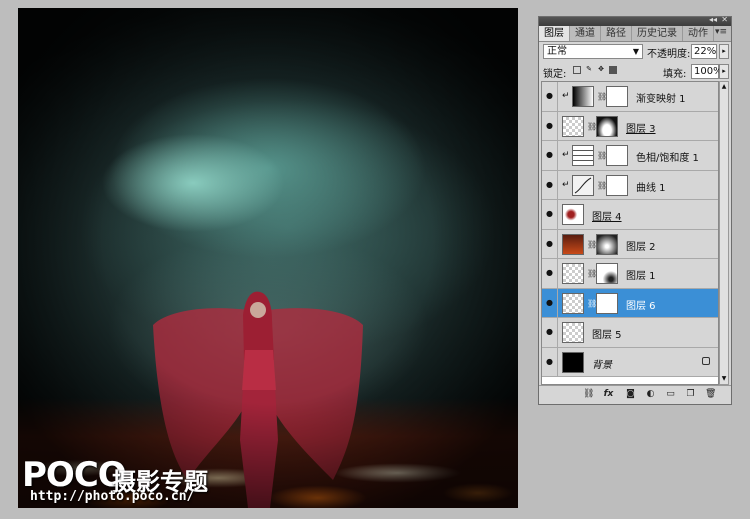 Image resolution: width=750 pixels, height=519 pixels. I want to click on blend-row: 正常 ▼ 不透明度: 22% ▸, so click(636, 52).